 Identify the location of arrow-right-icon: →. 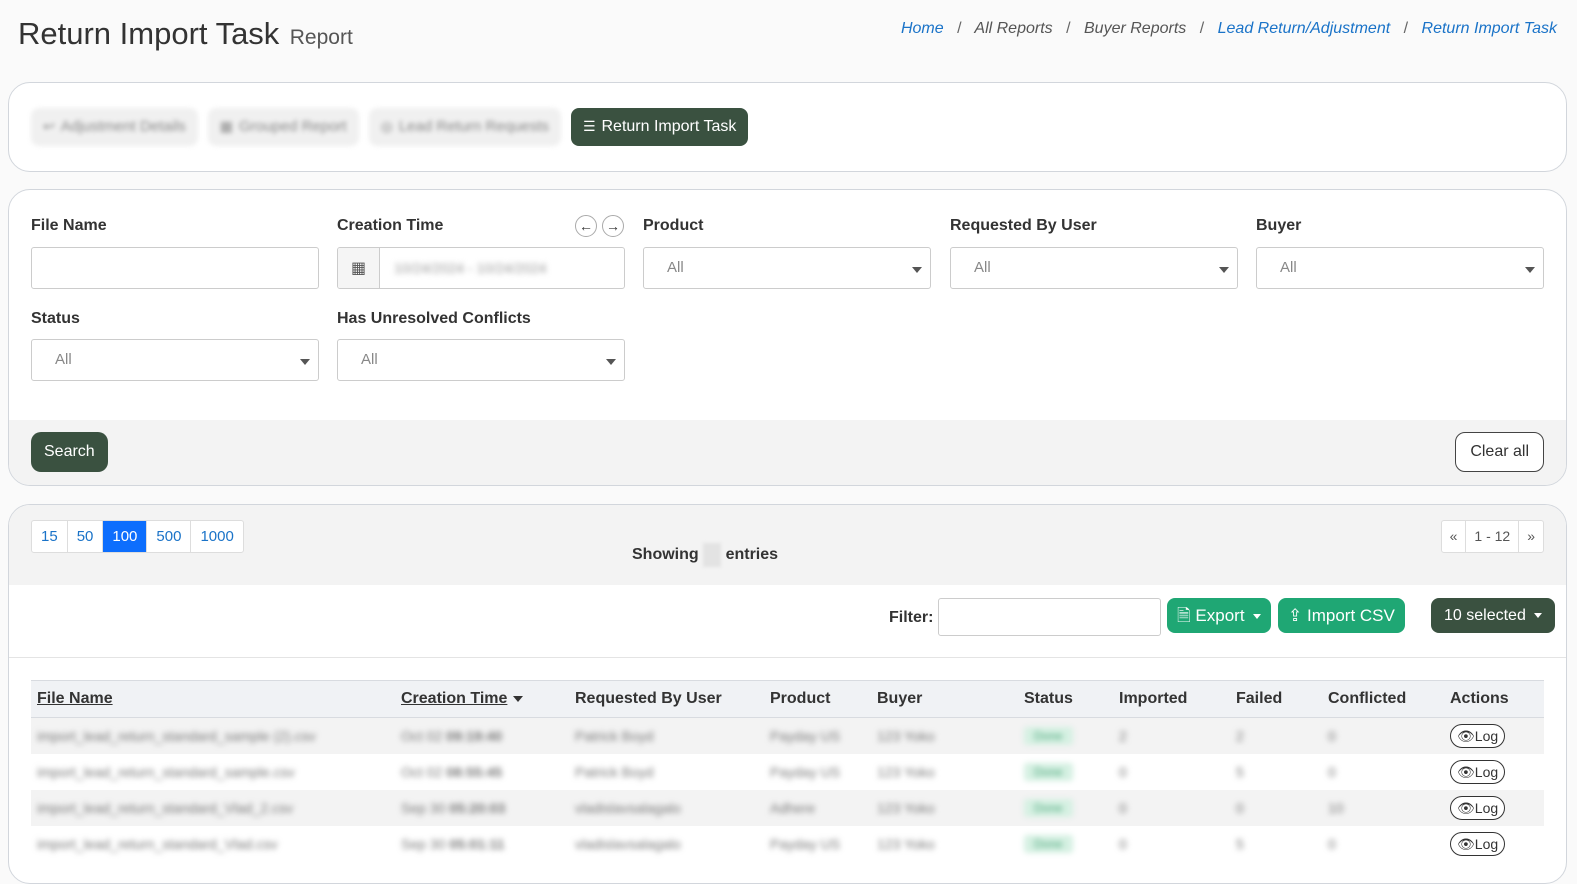
(613, 226).